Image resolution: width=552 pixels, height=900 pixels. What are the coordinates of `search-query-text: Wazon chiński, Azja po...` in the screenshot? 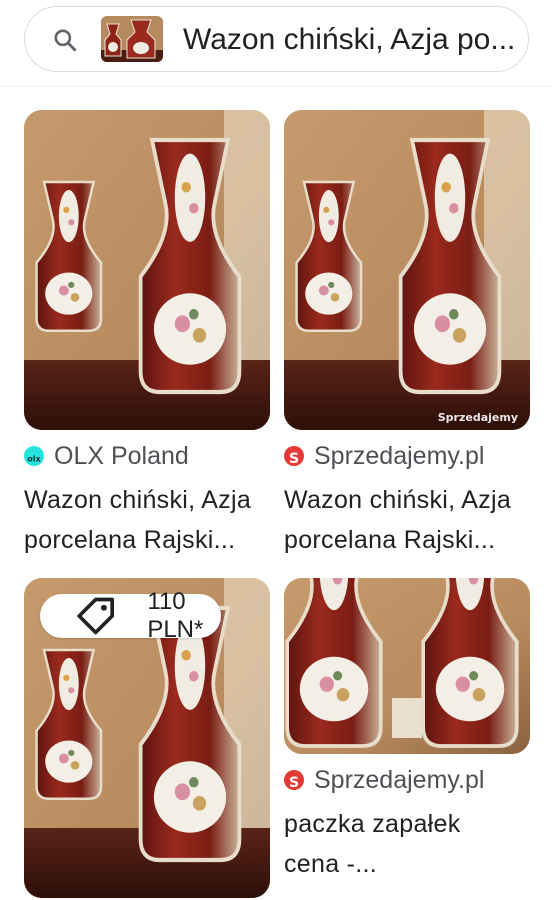 It's located at (348, 40).